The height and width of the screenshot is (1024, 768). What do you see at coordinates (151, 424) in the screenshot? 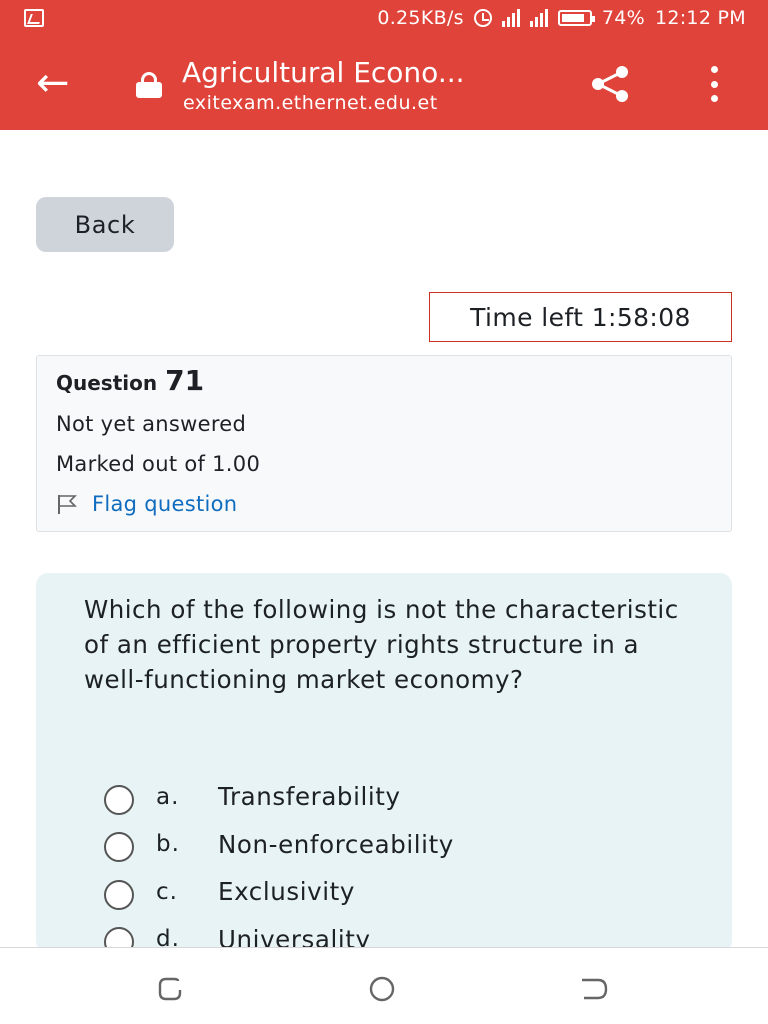
I see `question-state: Not yet answered` at bounding box center [151, 424].